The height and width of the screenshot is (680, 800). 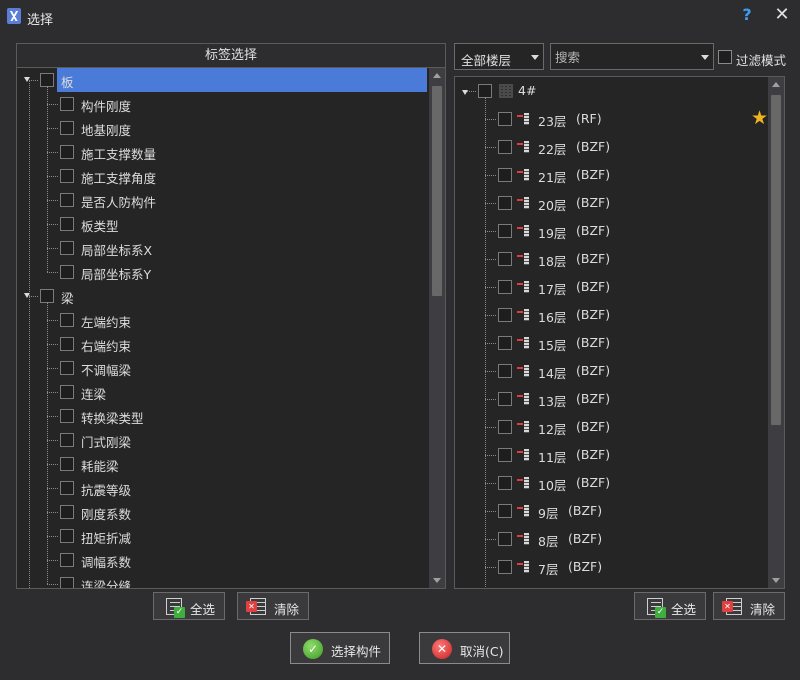 I want to click on floor-item: 12层 (BZF), so click(x=611, y=427).